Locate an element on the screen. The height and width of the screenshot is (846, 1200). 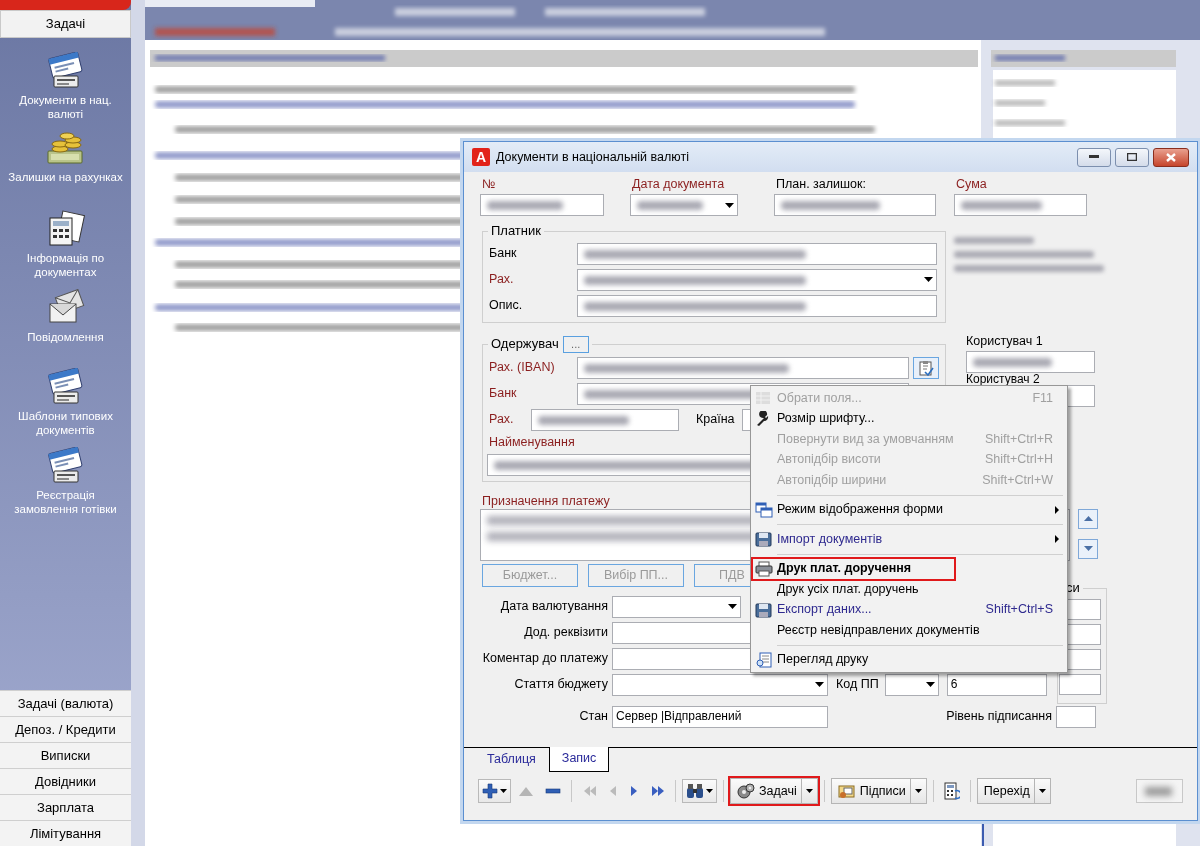
group-legend: Платник is located at coordinates (516, 231).